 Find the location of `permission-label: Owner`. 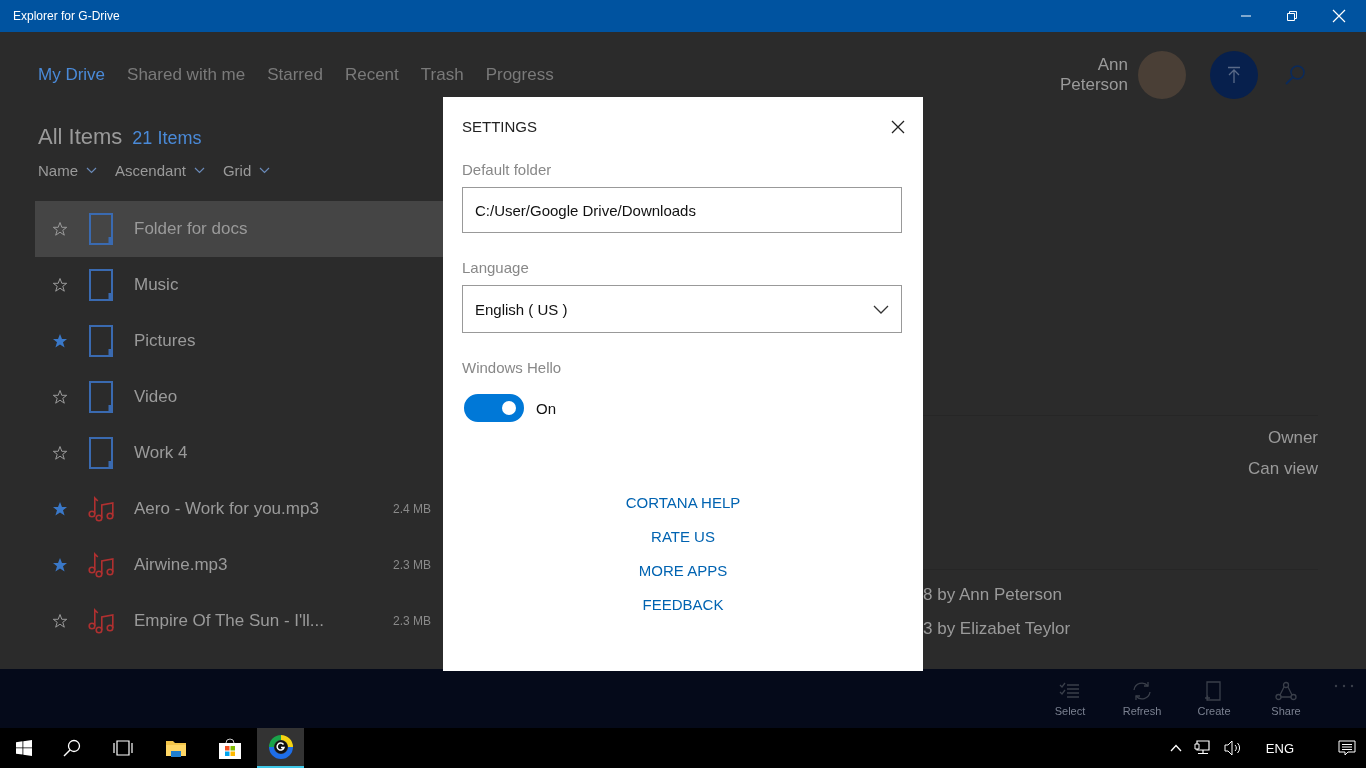

permission-label: Owner is located at coordinates (1292, 438).